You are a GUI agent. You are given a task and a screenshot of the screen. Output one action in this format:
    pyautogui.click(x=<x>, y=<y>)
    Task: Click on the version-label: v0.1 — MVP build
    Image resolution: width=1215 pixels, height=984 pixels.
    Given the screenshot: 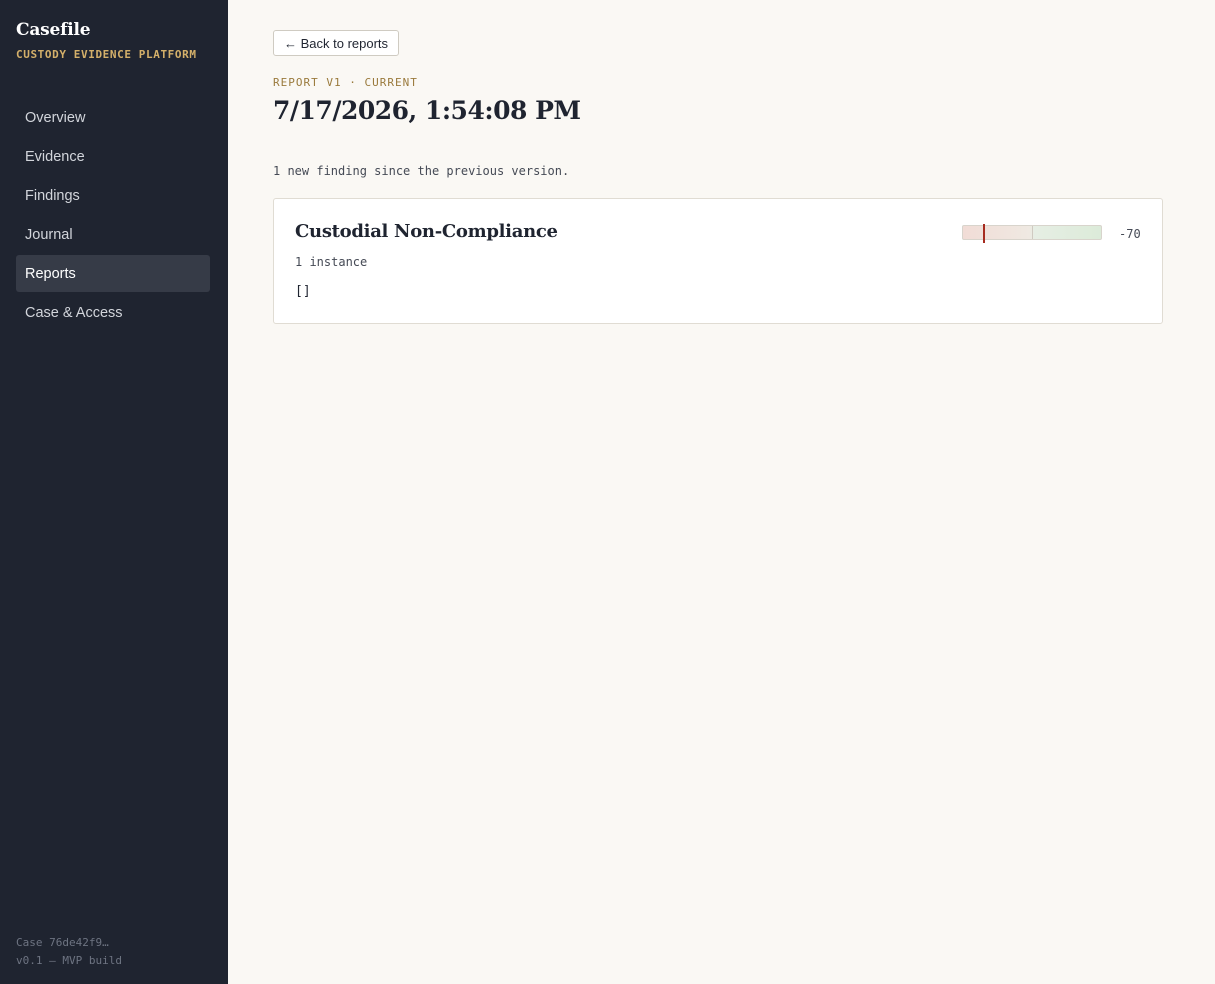 What is the action you would take?
    pyautogui.click(x=69, y=960)
    